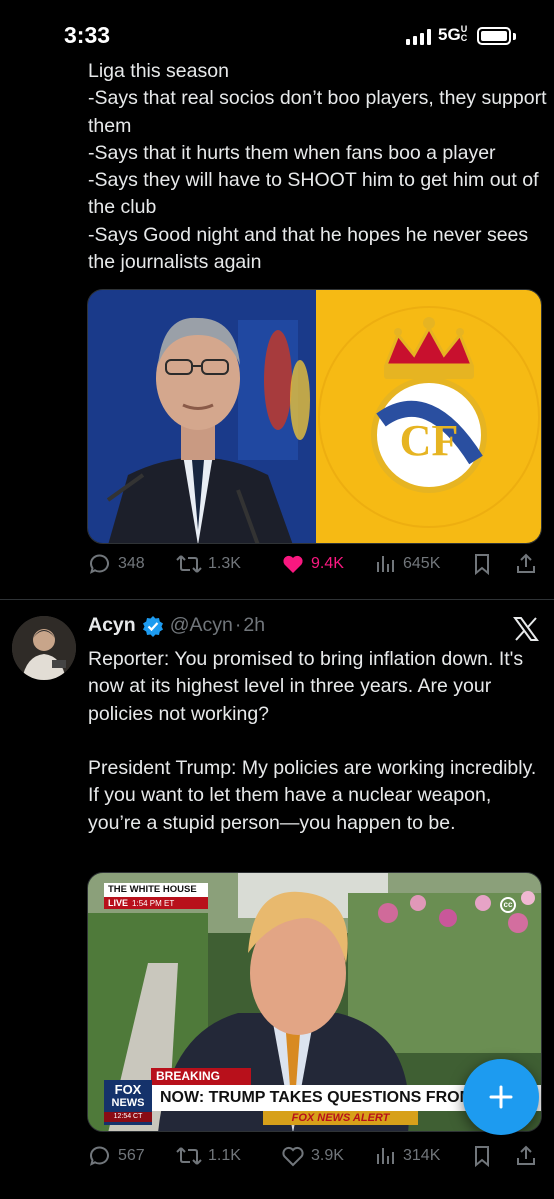  I want to click on battery-tip, so click(514, 36).